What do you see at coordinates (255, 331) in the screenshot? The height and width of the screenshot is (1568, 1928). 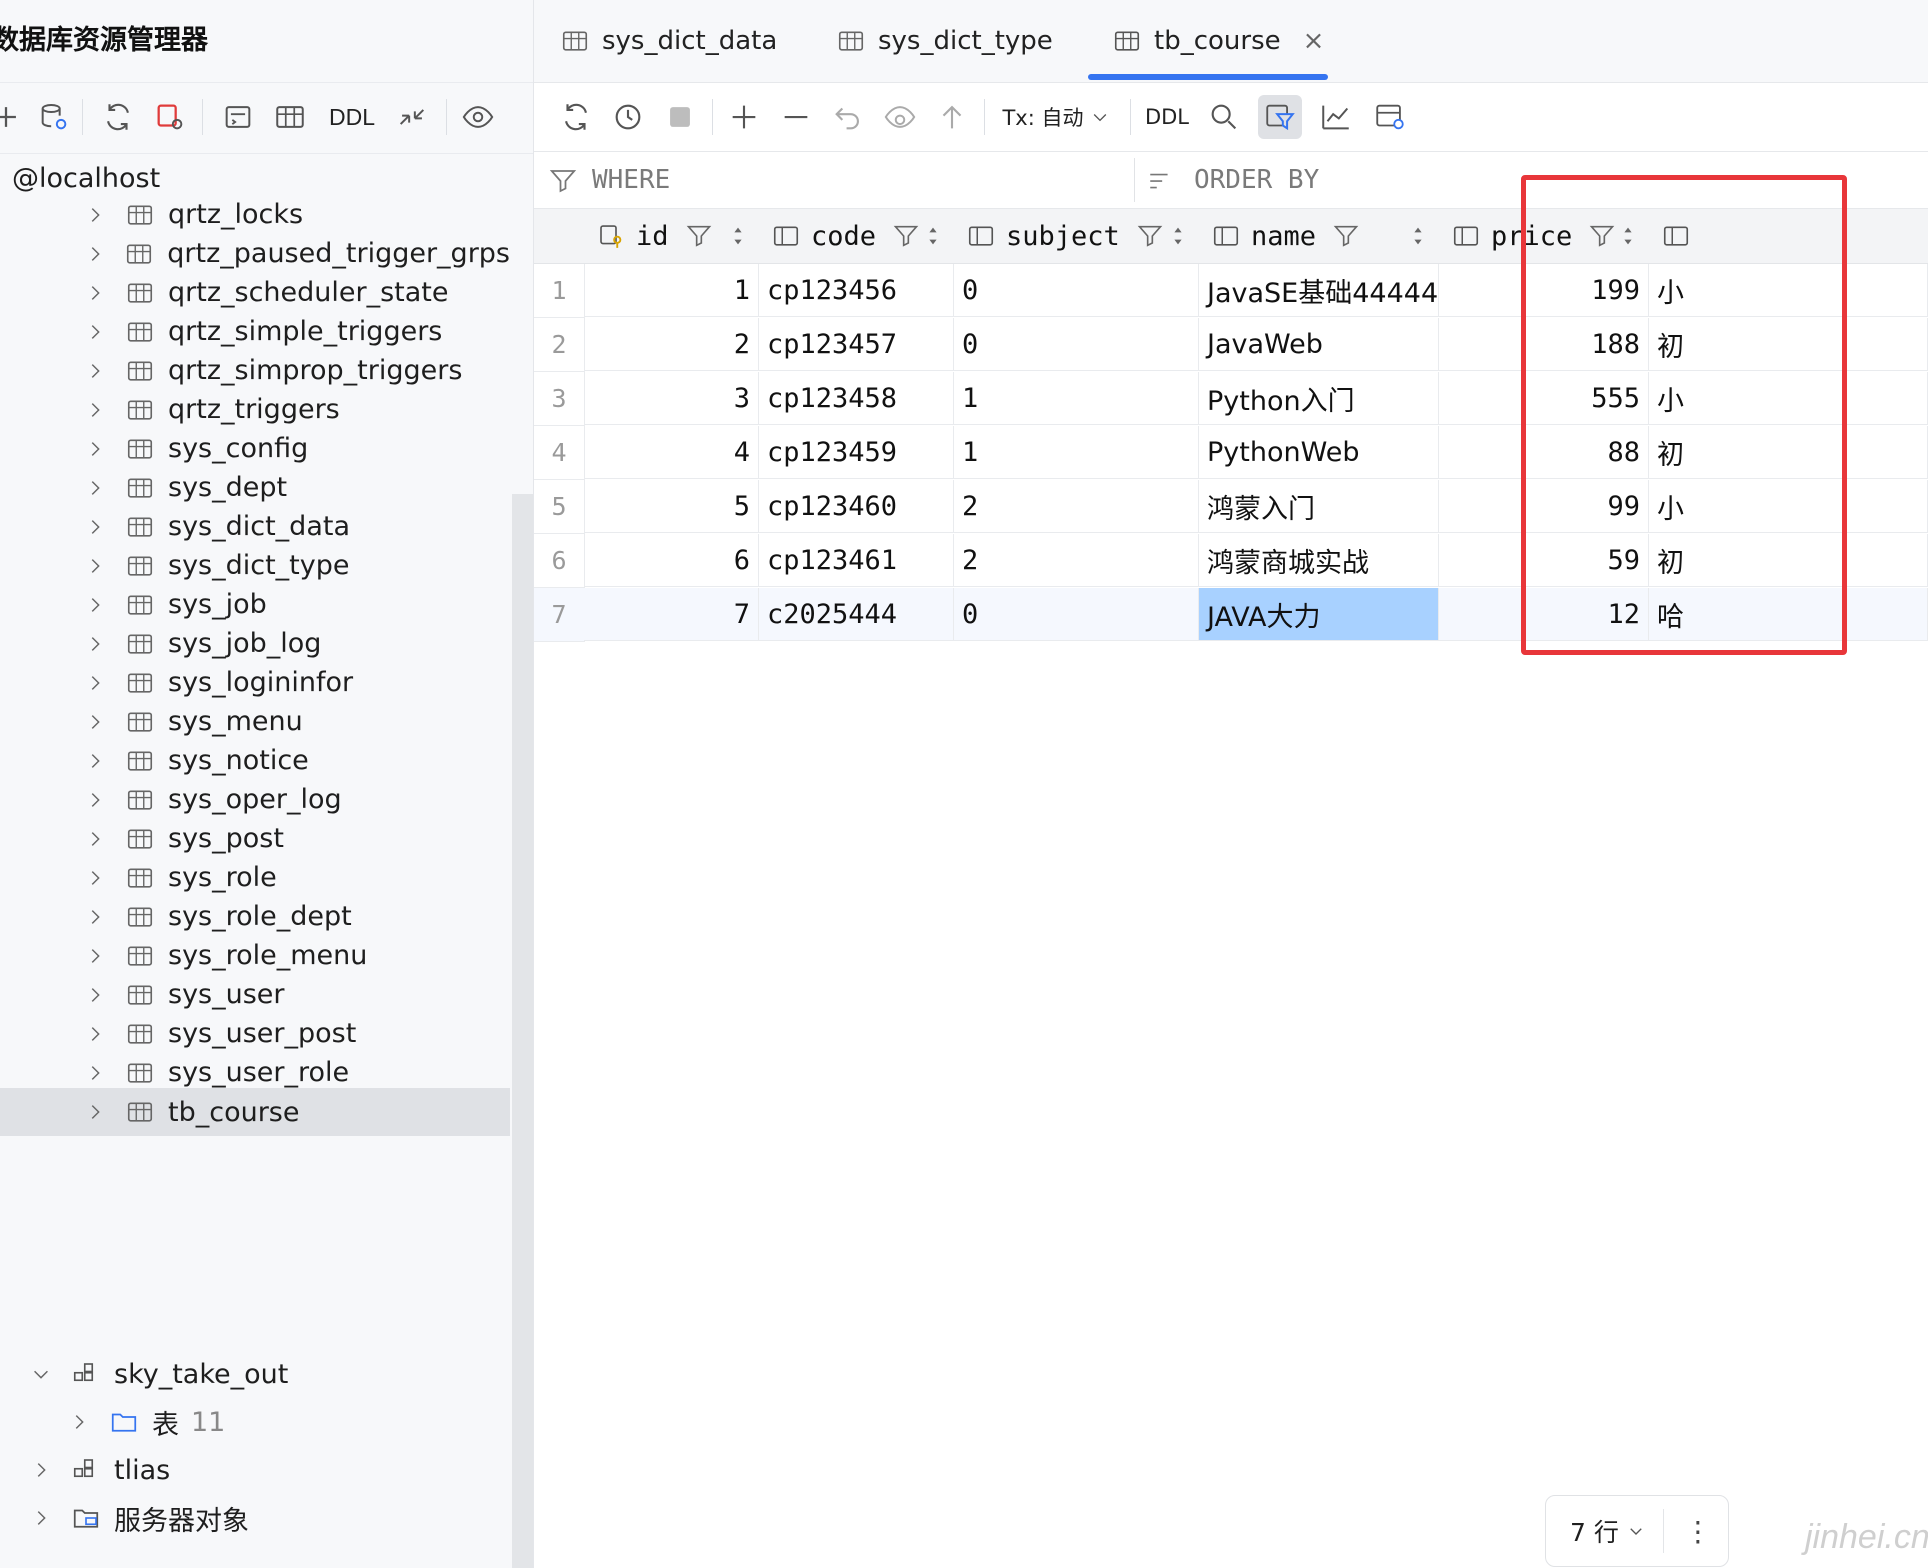 I see `tree-table-qrtz-simple-triggers: qrtz_simple_triggers` at bounding box center [255, 331].